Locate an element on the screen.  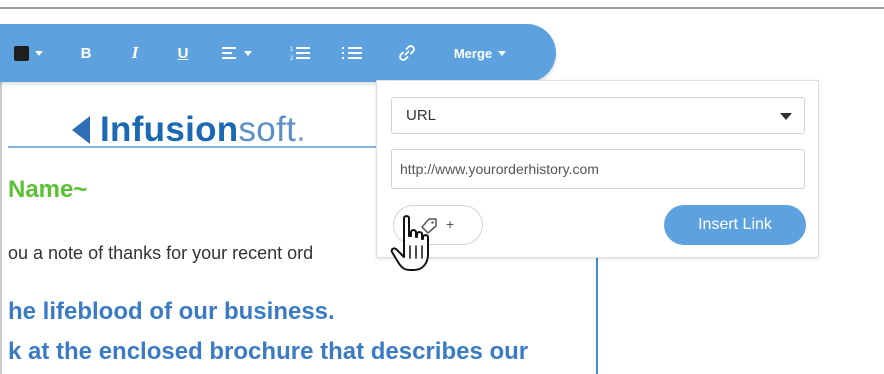
greeting-merge-field: Name~ is located at coordinates (47, 190).